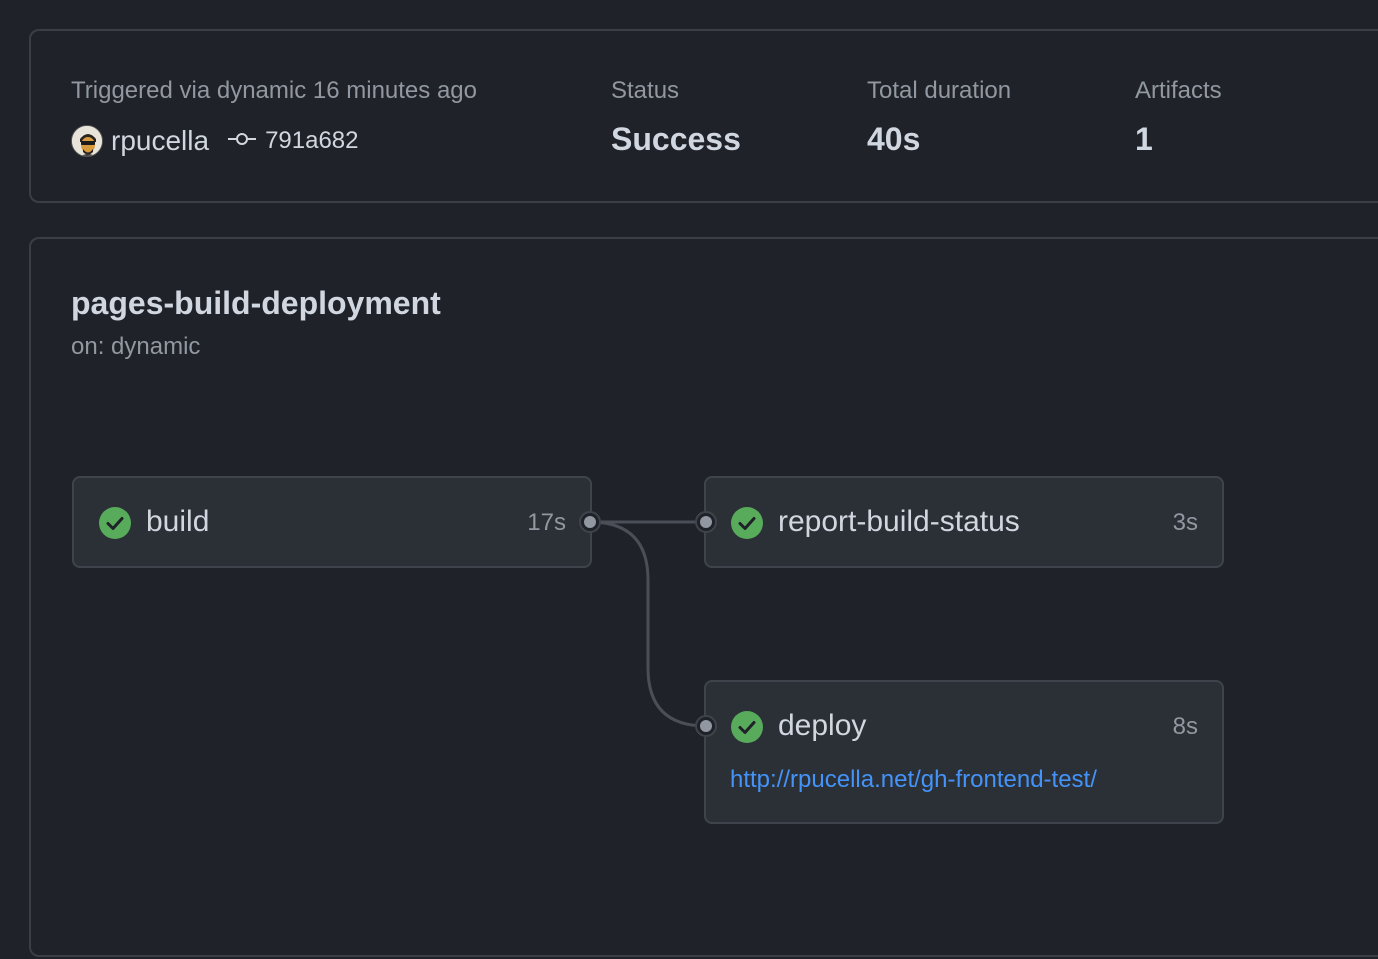  What do you see at coordinates (590, 522) in the screenshot?
I see `build-output-dot` at bounding box center [590, 522].